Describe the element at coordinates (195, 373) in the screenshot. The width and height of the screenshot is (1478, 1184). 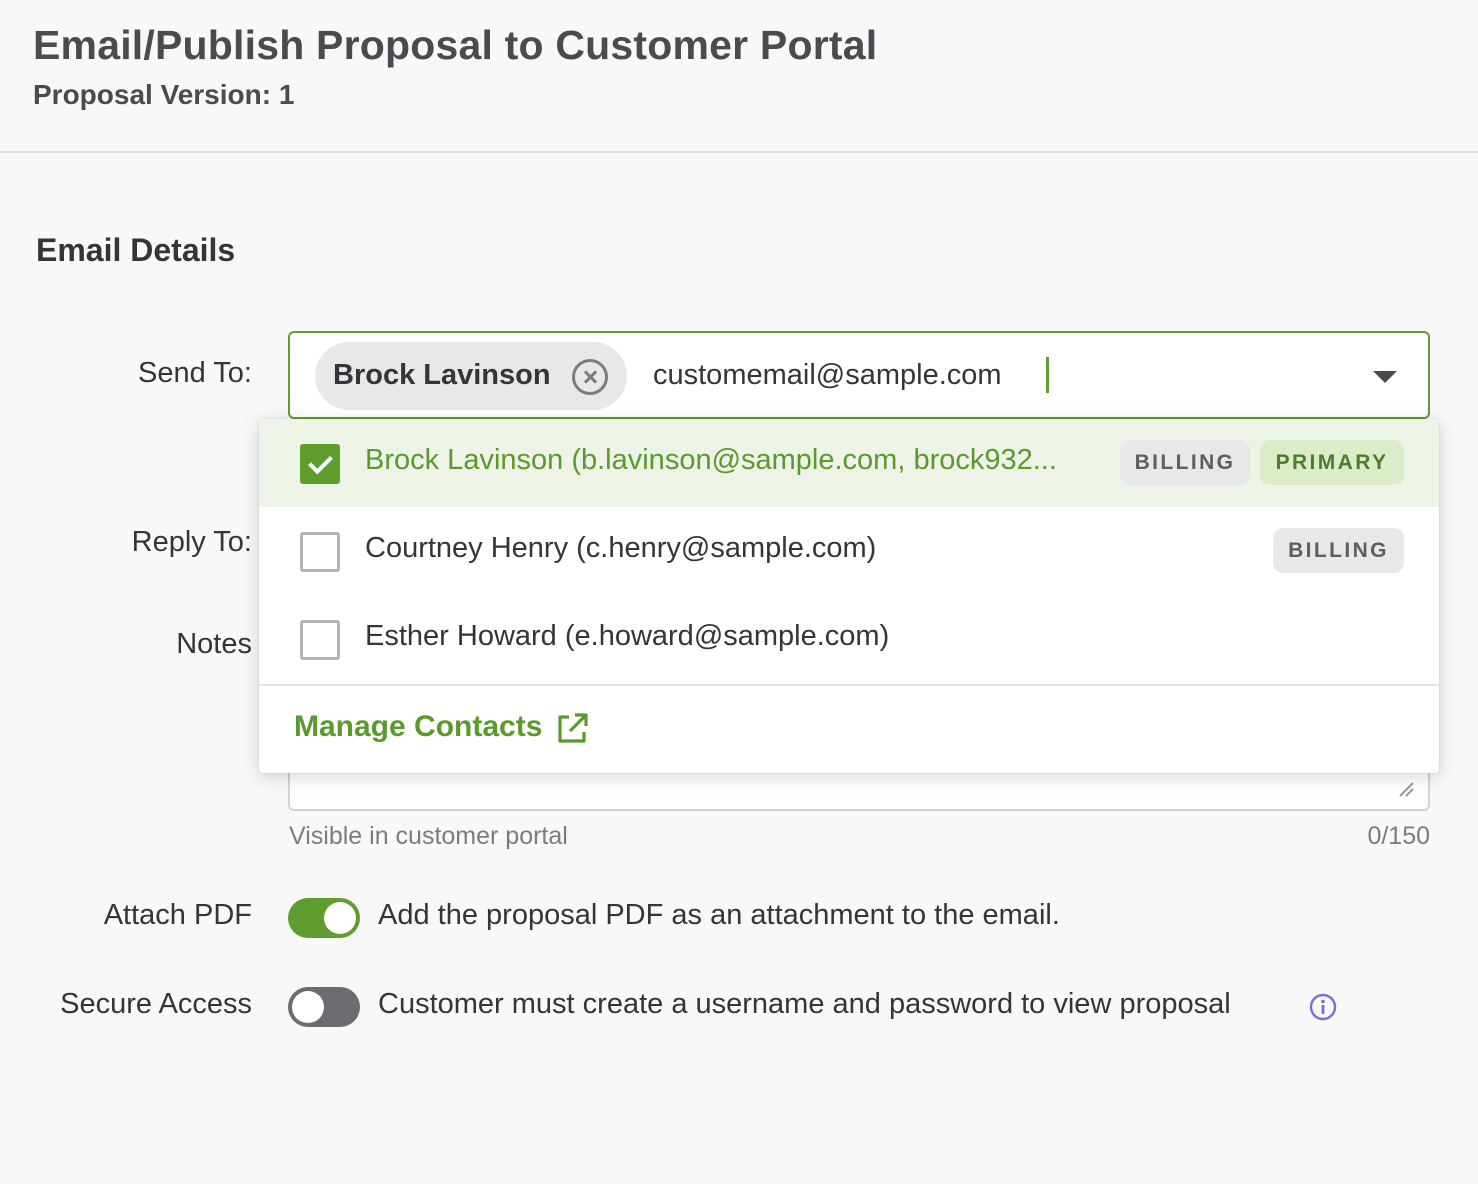
I see `send-to-label: Send To:` at that location.